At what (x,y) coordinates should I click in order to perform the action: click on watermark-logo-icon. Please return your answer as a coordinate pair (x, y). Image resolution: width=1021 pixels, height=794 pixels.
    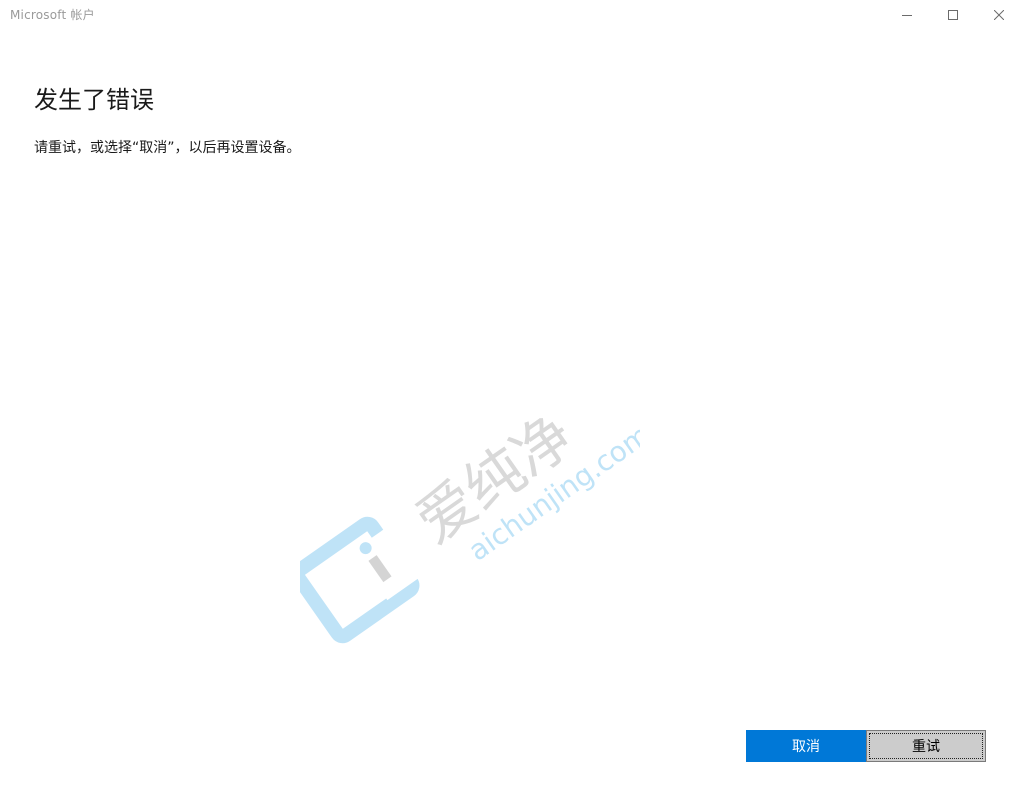
    Looking at the image, I should click on (355, 580).